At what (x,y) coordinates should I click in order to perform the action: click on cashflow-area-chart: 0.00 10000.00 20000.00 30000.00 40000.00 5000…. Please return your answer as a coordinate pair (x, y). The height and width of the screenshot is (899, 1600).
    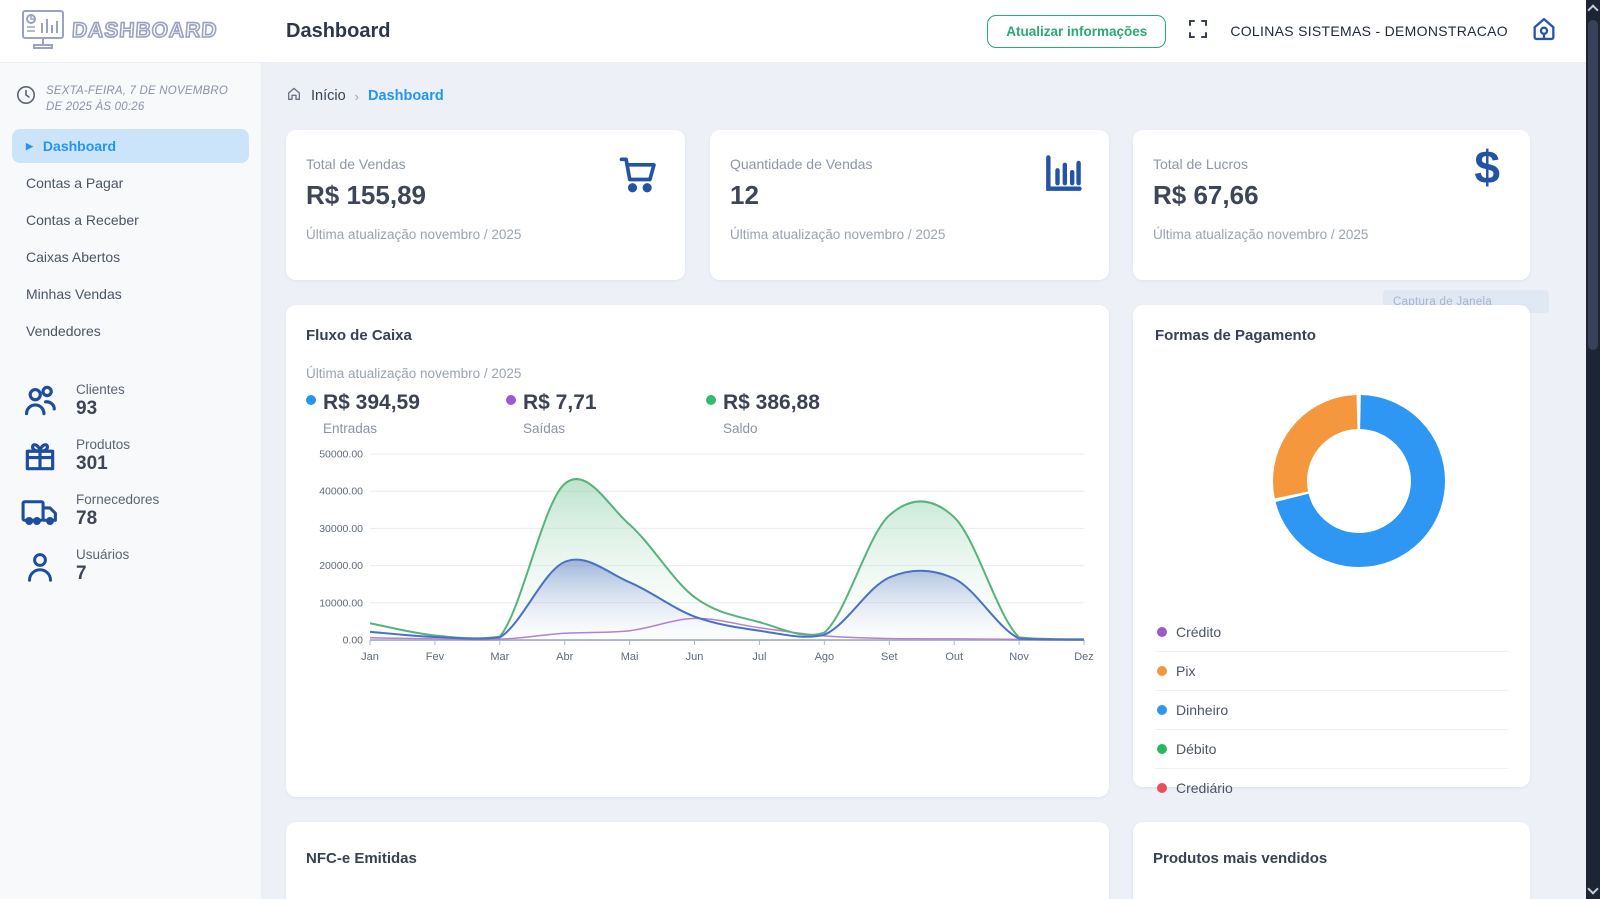
    Looking at the image, I should click on (700, 562).